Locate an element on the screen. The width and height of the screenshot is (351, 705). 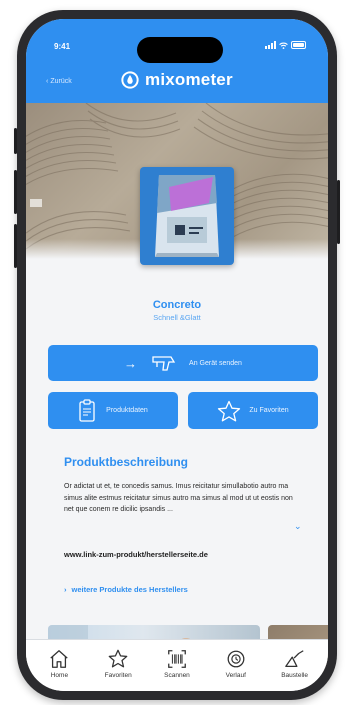
tab-favorites: Favoriten is located at coordinates (118, 665).